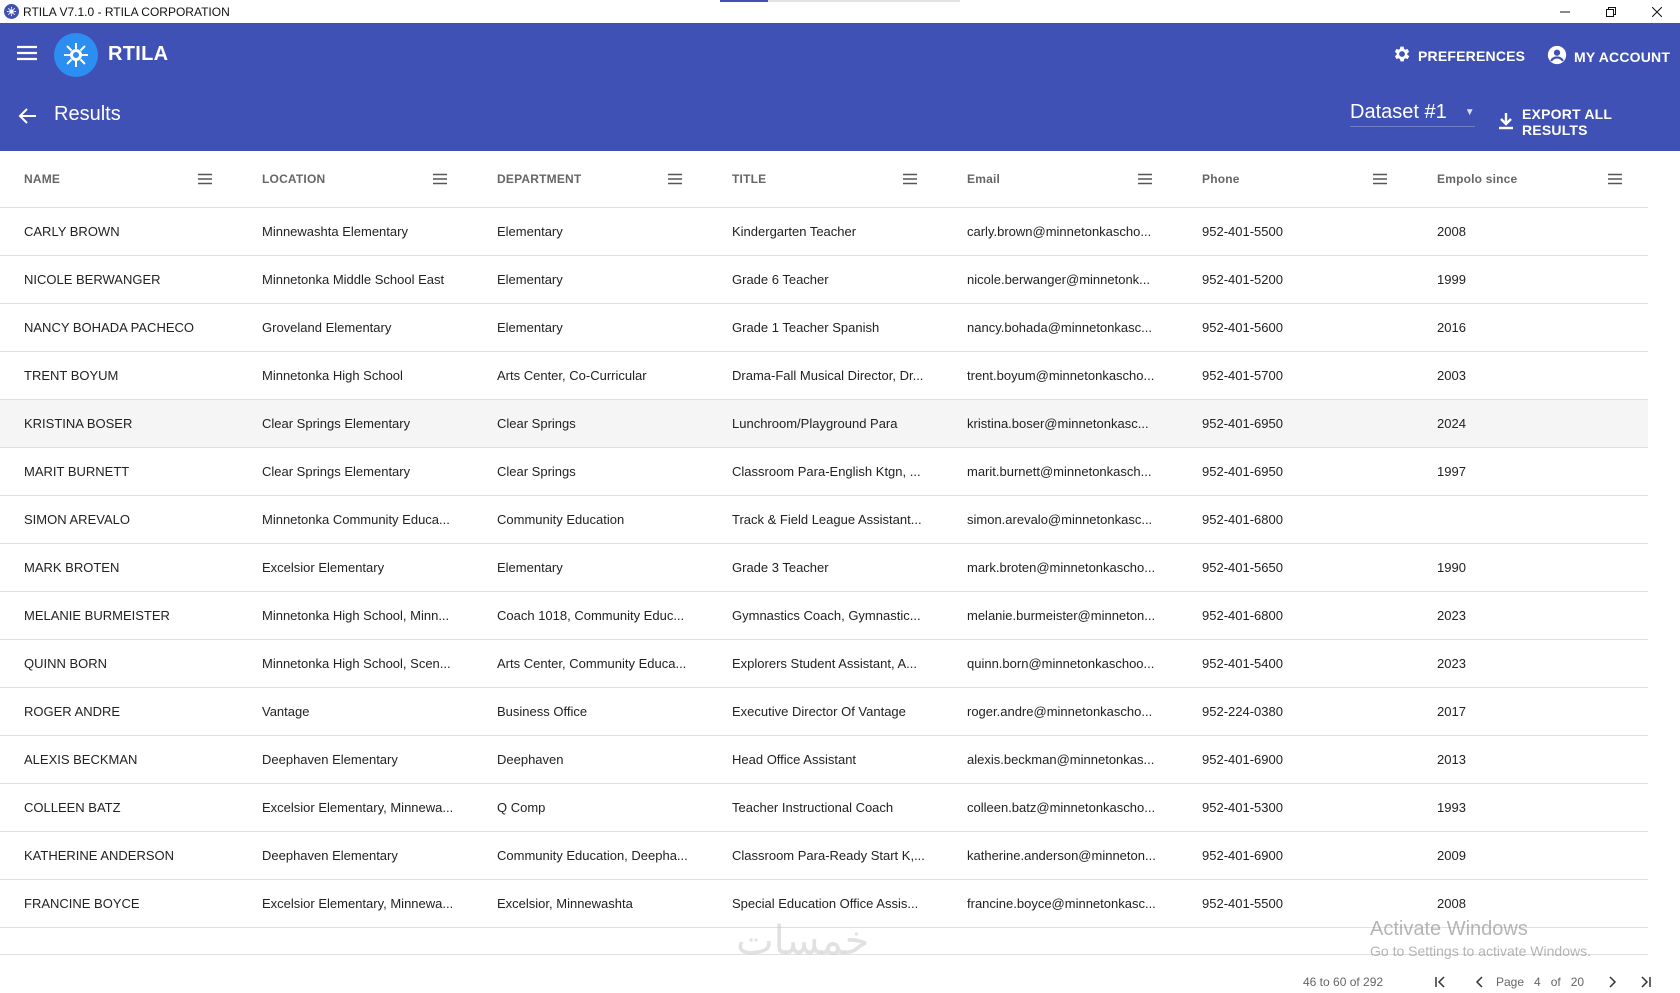  Describe the element at coordinates (1480, 982) in the screenshot. I see `previous-page-icon` at that location.